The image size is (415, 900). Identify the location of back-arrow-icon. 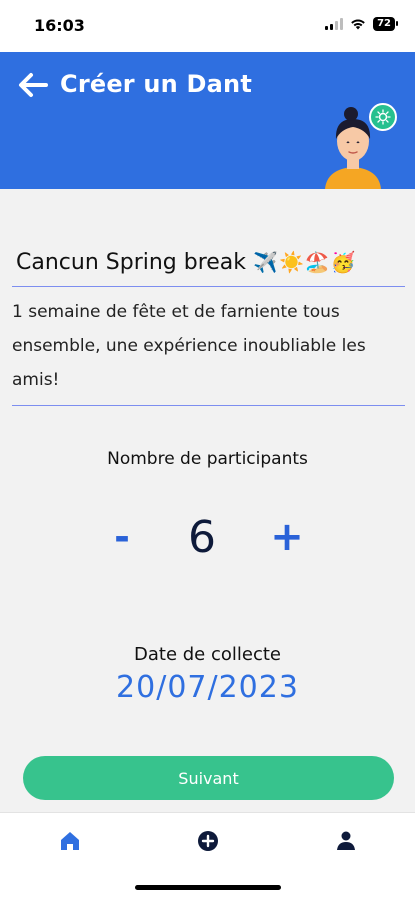
(33, 85).